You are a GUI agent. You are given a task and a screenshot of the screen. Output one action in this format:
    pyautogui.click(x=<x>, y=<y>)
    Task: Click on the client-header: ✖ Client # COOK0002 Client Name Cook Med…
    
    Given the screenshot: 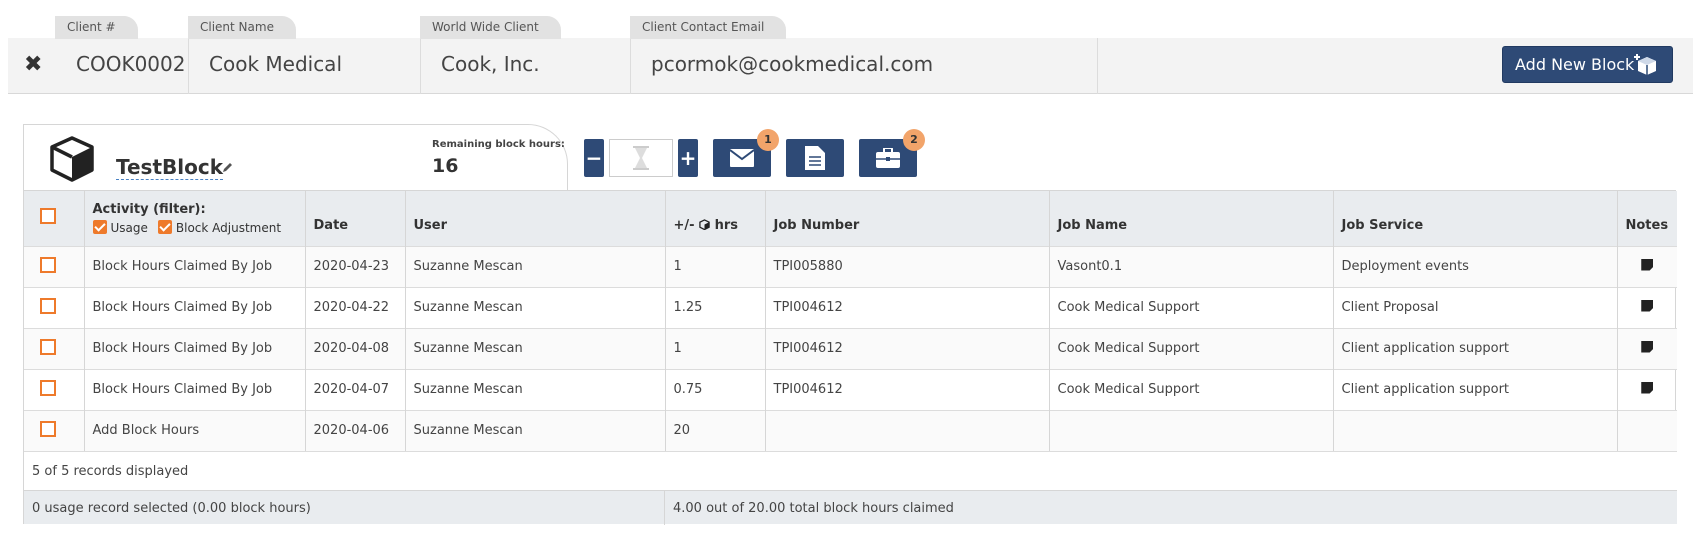 What is the action you would take?
    pyautogui.click(x=850, y=55)
    